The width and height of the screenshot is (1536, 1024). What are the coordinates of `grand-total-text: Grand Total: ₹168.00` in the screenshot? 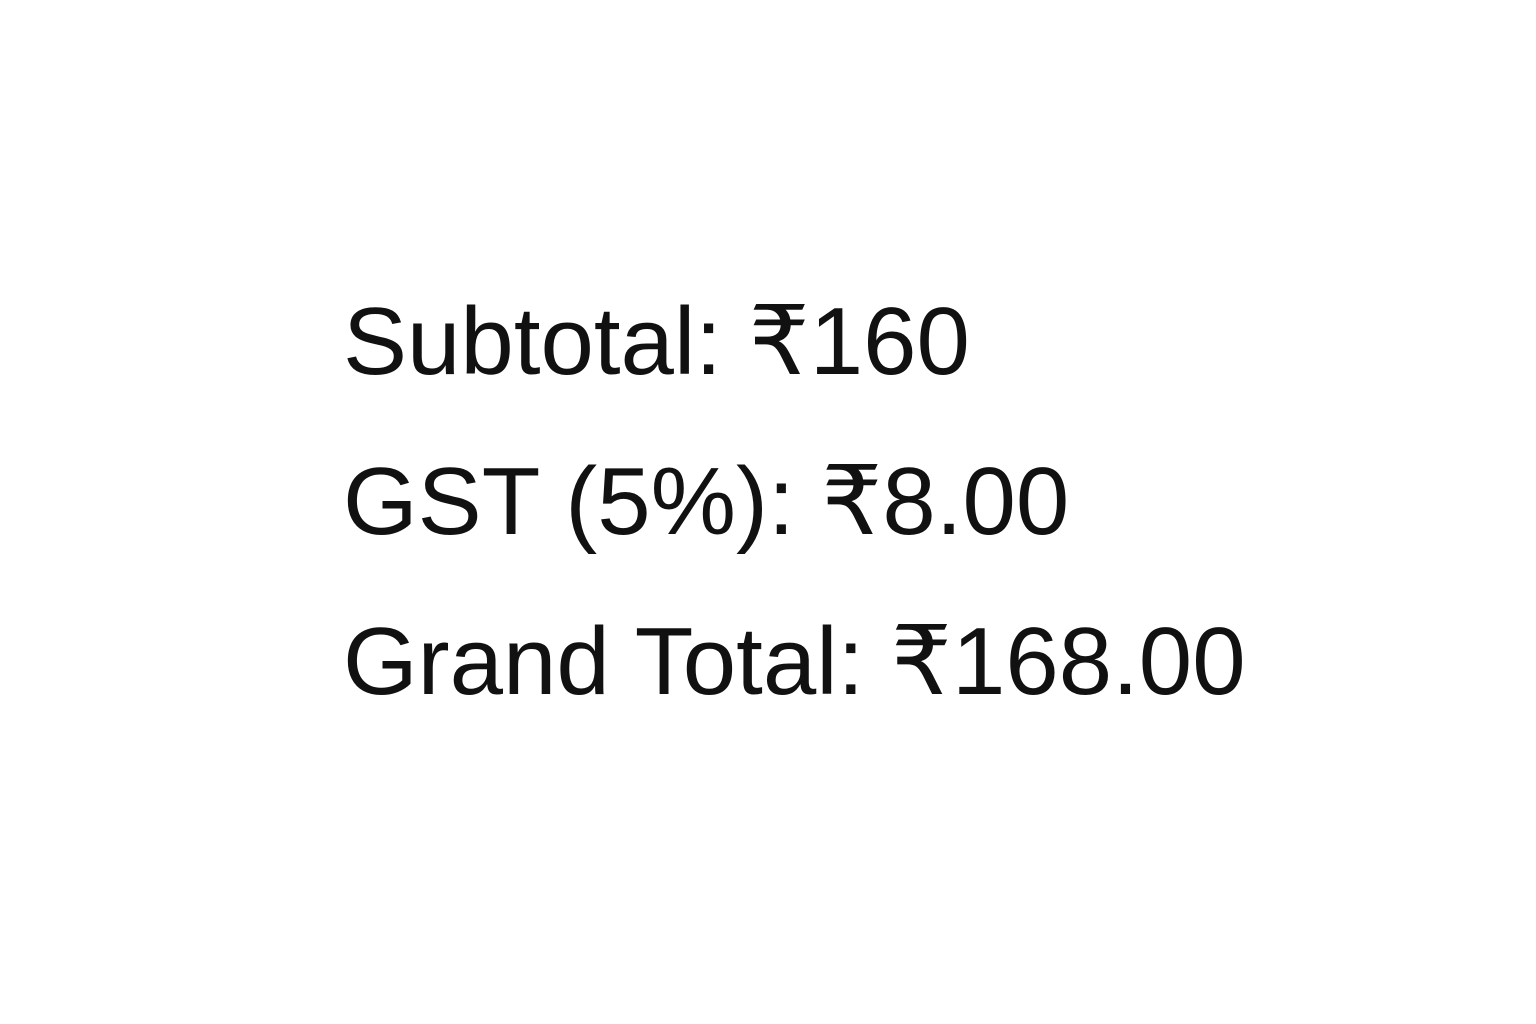 It's located at (794, 661).